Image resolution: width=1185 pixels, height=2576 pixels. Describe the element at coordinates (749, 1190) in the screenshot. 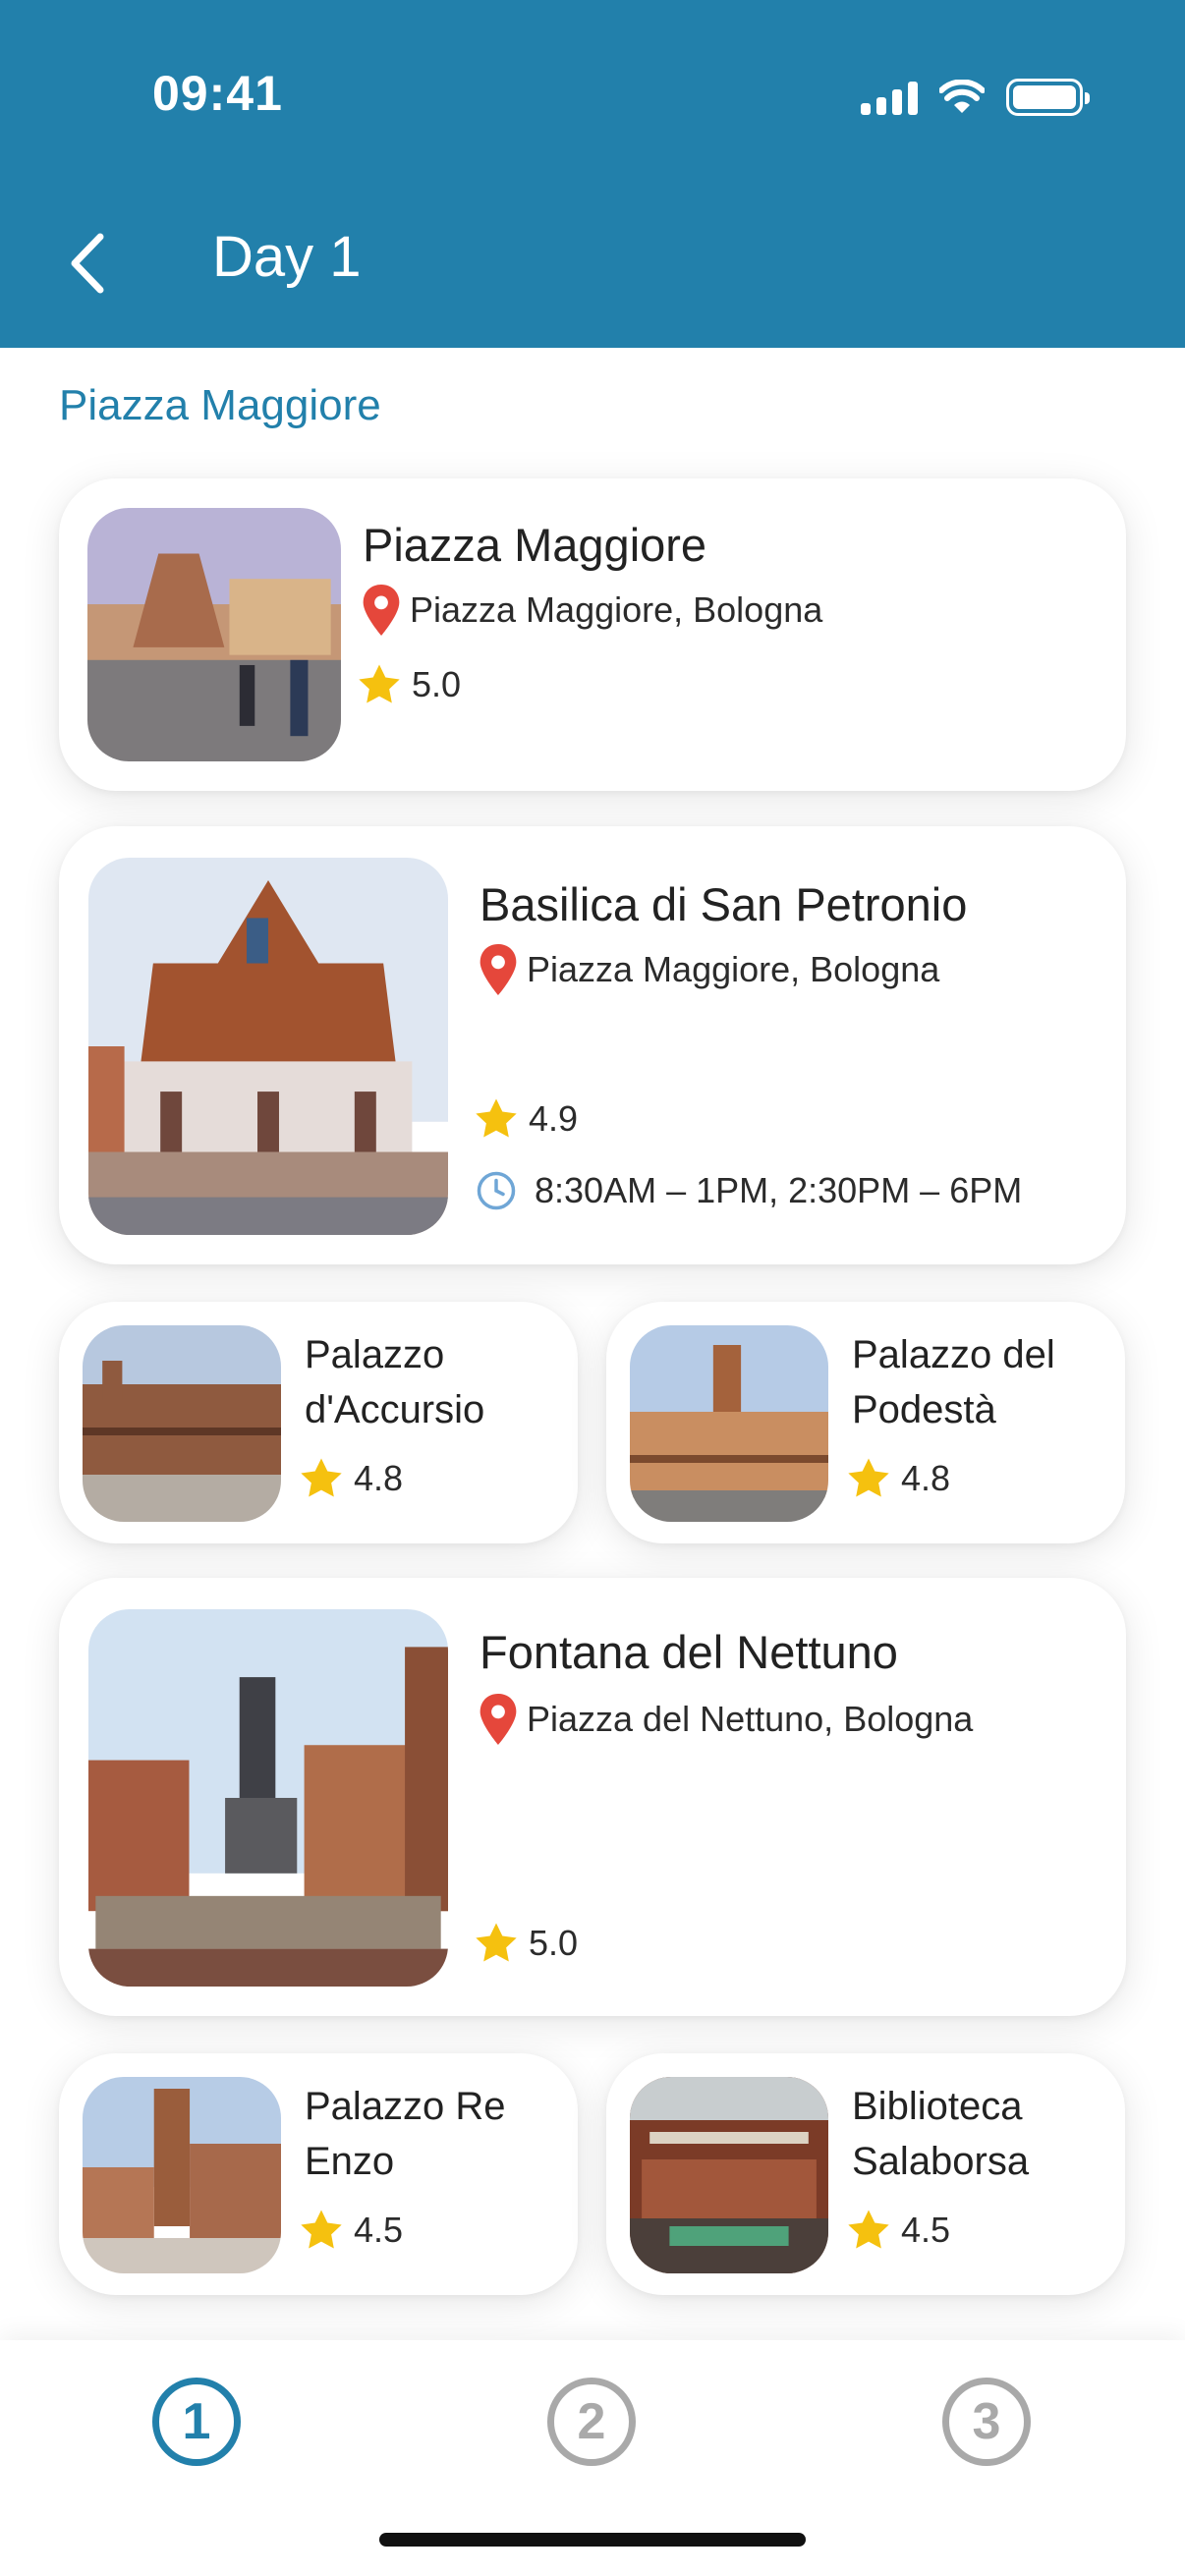

I see `place-hours: 8:30AM – 1PM, 2:30PM – 6PM` at that location.